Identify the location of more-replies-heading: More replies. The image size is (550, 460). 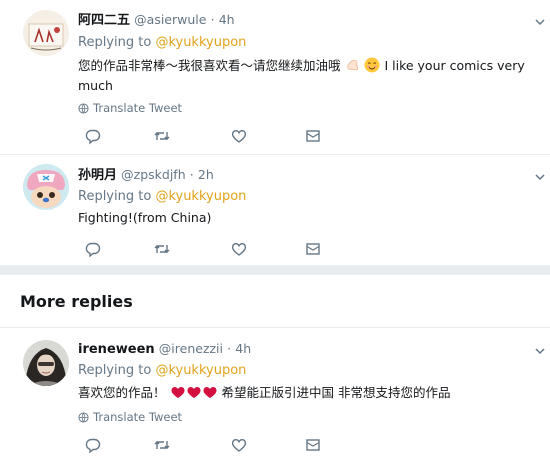
(76, 301).